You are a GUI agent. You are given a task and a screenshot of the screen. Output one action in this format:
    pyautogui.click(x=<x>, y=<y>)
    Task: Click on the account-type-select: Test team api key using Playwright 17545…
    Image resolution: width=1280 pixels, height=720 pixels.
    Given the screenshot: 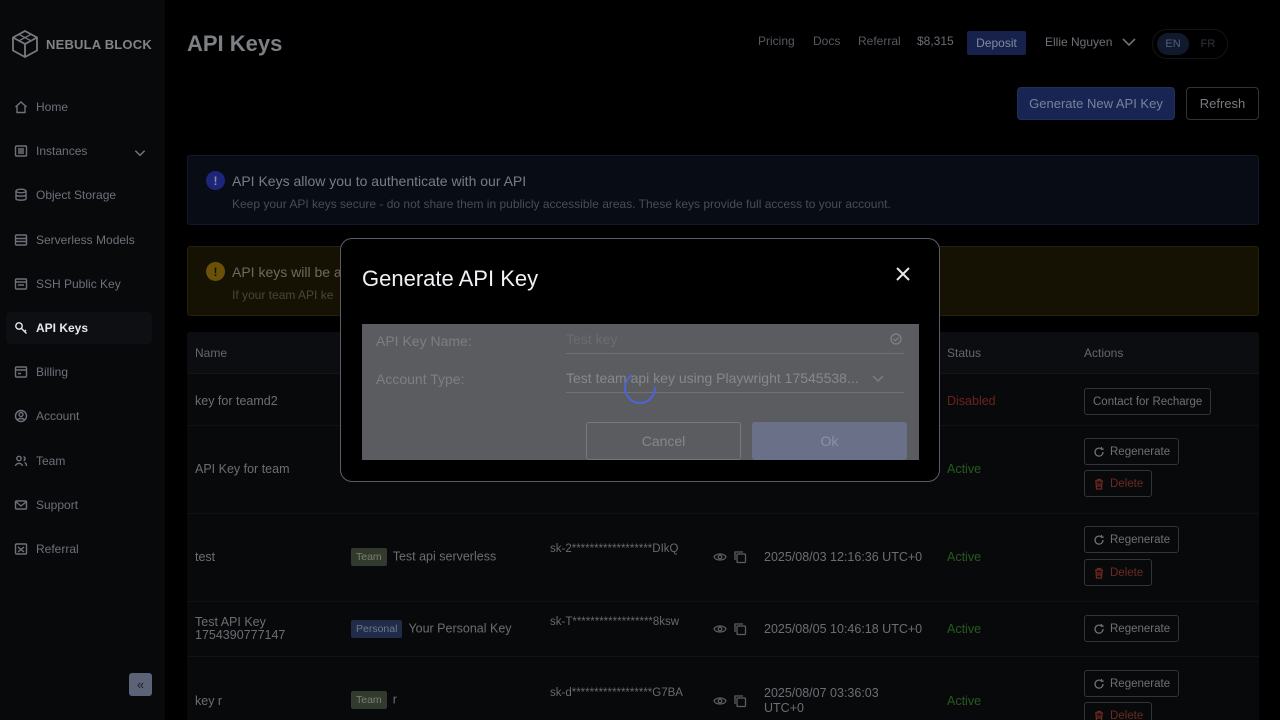 What is the action you would take?
    pyautogui.click(x=735, y=378)
    